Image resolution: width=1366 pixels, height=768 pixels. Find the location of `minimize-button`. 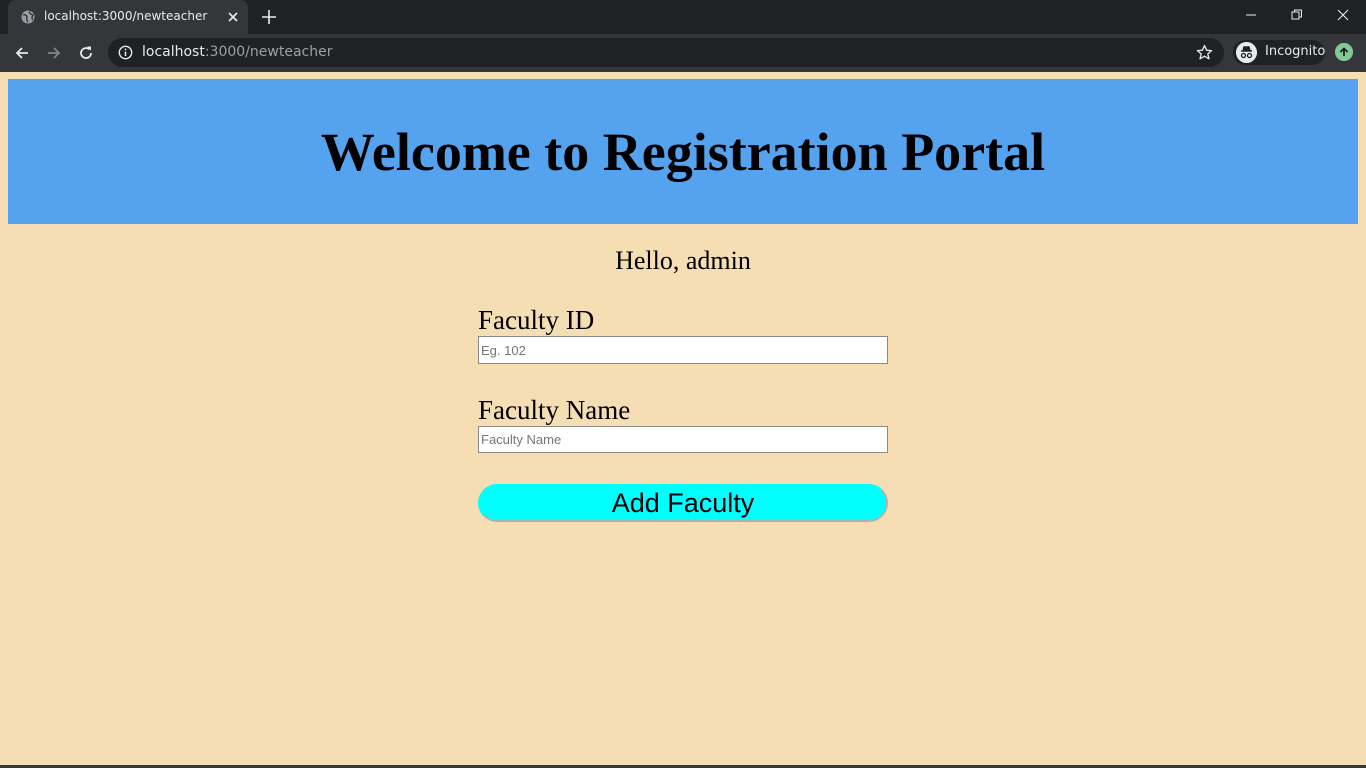

minimize-button is located at coordinates (1251, 15).